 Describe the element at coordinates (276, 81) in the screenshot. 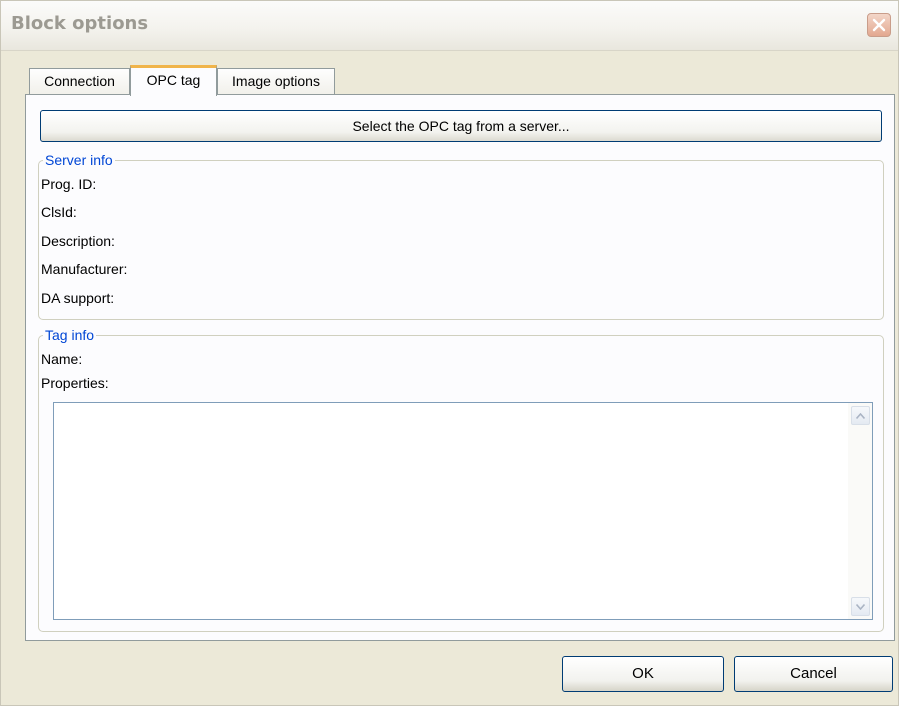

I see `tab-image-options: Image options` at that location.